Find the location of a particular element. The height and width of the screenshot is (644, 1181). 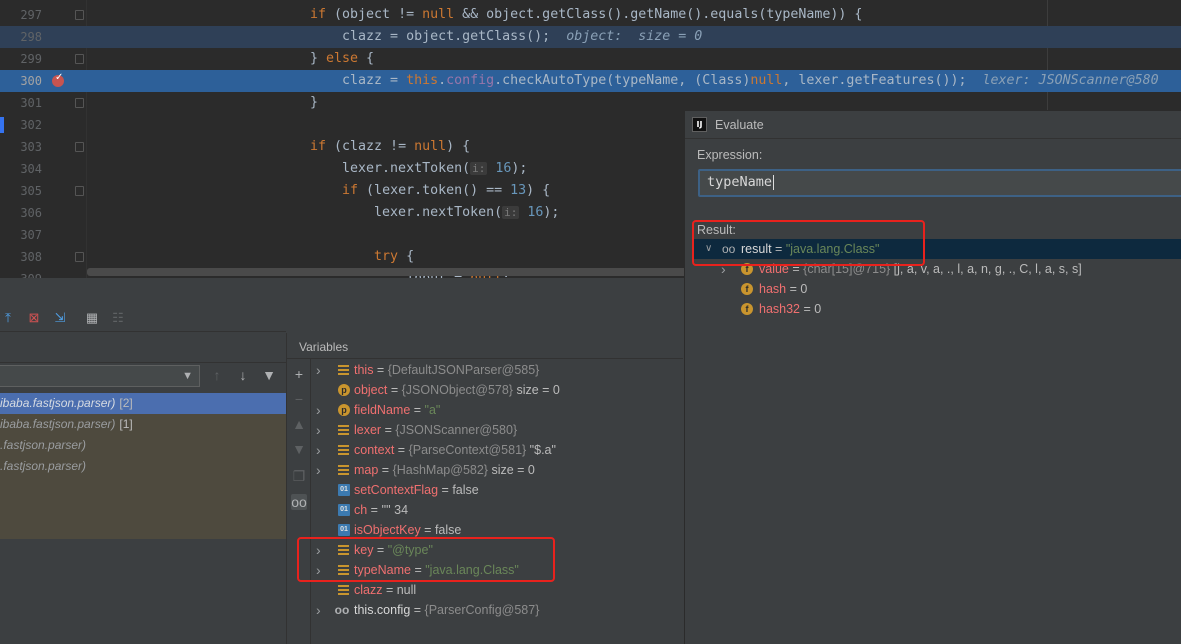

filter-icon: ▼ is located at coordinates (269, 375).